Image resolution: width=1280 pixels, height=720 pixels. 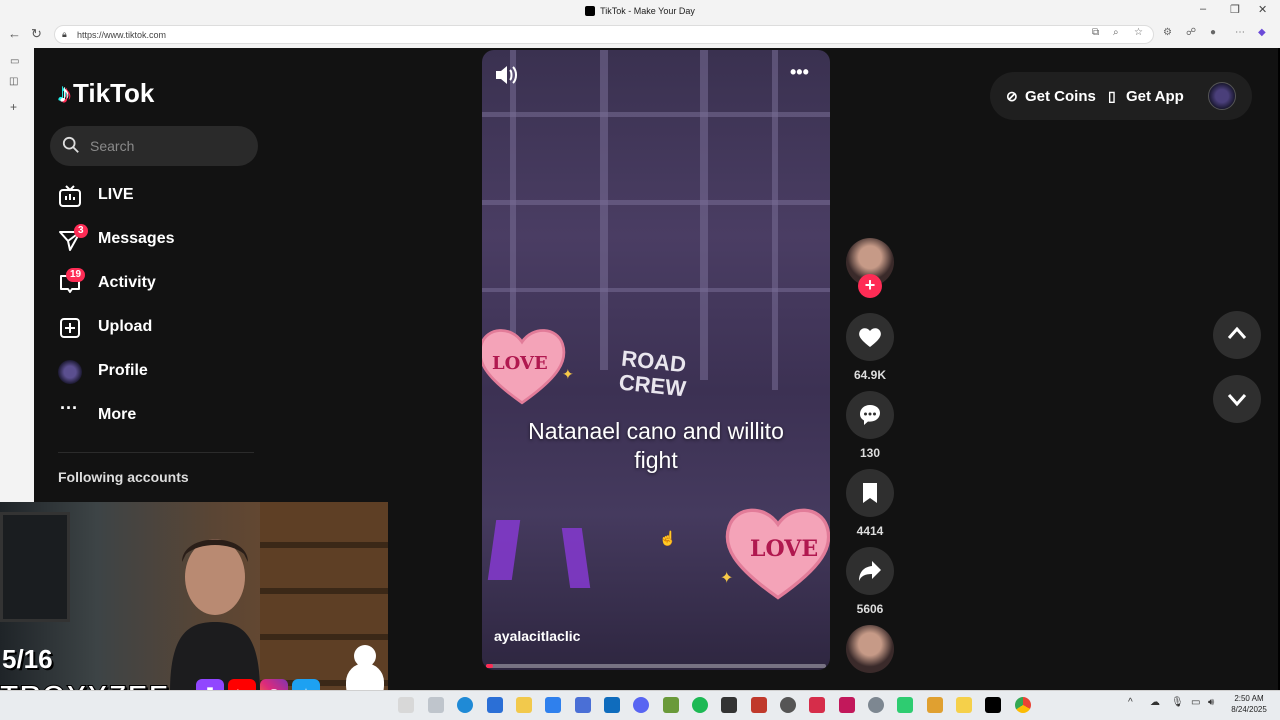 I want to click on search-taskbar-icon, so click(x=406, y=705).